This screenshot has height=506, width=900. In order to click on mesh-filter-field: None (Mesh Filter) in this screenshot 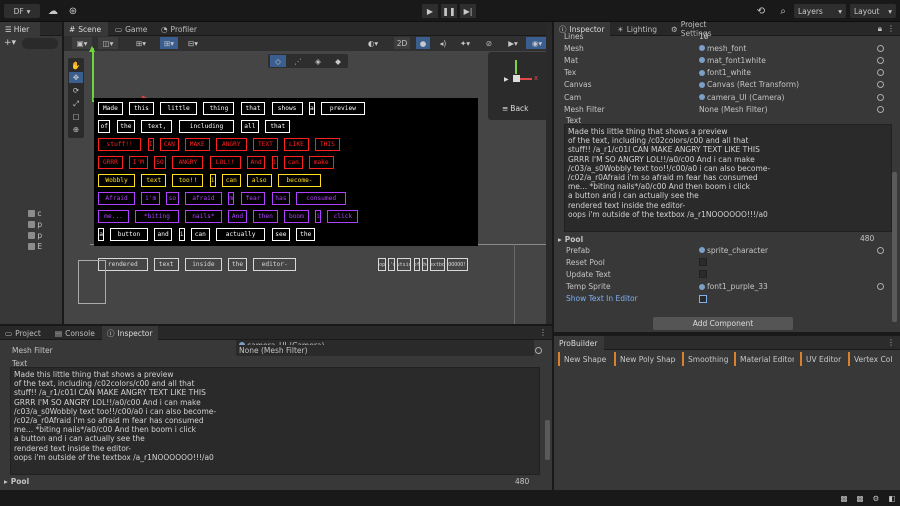, I will do `click(385, 350)`.